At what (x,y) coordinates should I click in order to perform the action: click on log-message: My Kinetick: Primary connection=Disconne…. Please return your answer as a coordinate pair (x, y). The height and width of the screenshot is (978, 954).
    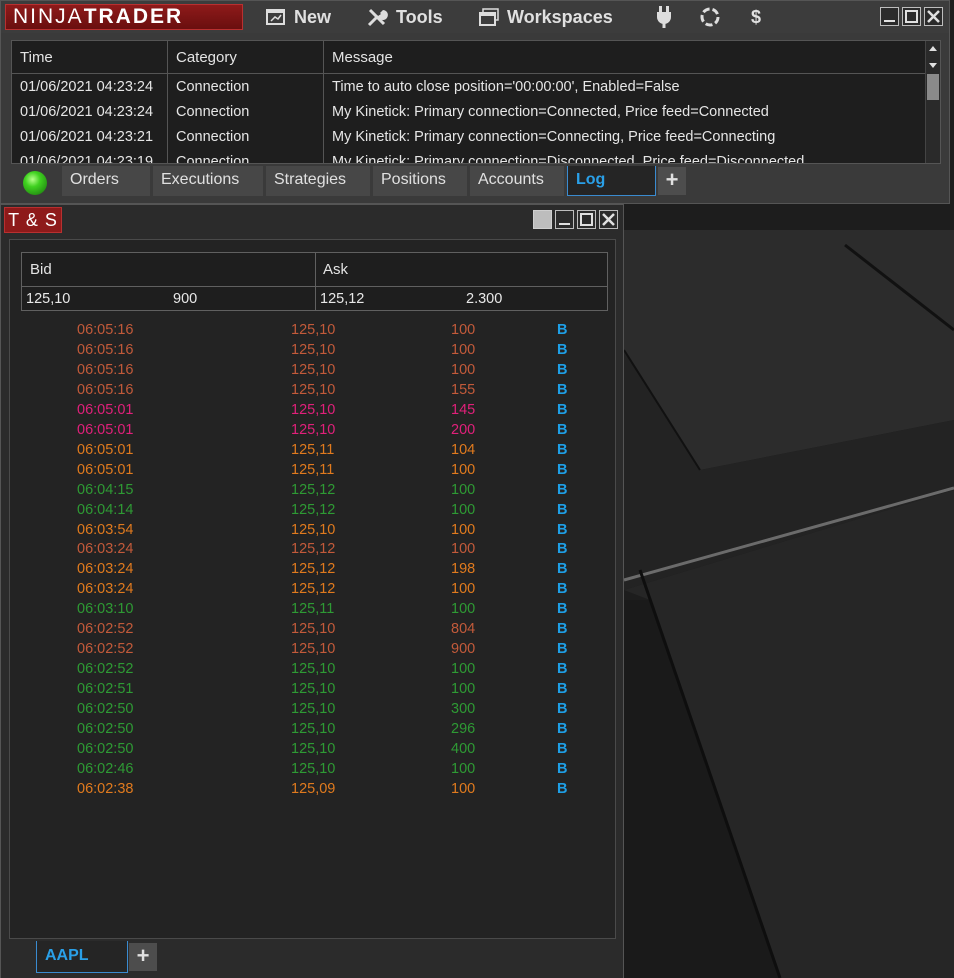
    Looking at the image, I should click on (568, 159).